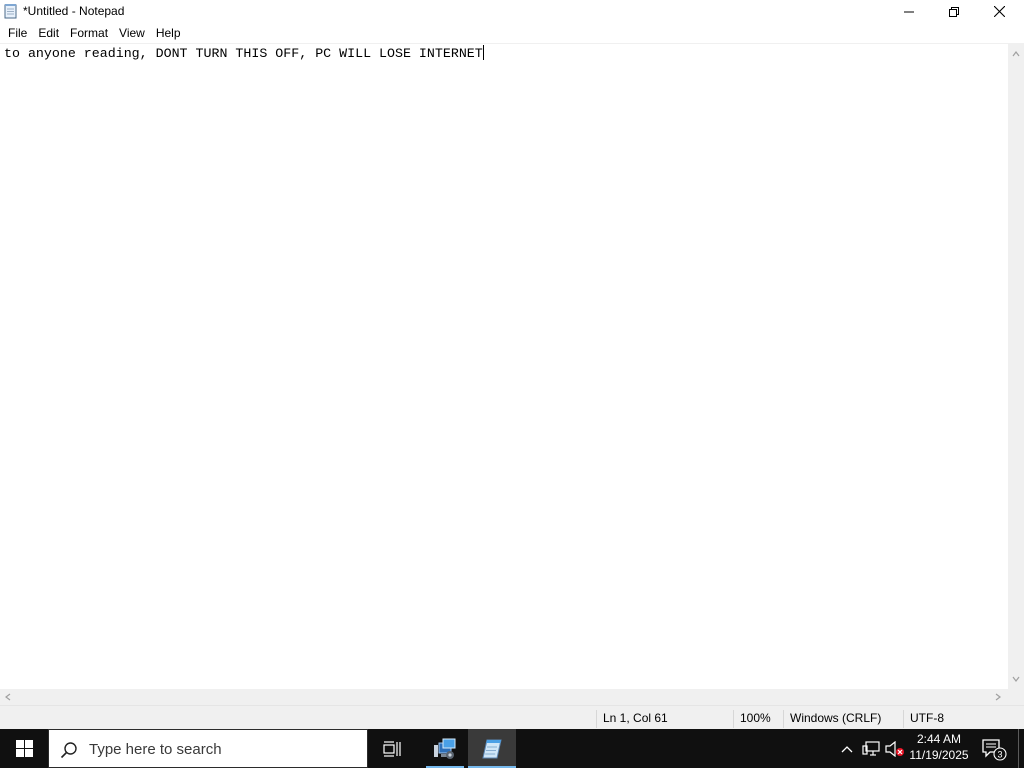 This screenshot has width=1024, height=768. I want to click on taskbar: Type here to search 2:44 AM 11/19/2025 3, so click(512, 748).